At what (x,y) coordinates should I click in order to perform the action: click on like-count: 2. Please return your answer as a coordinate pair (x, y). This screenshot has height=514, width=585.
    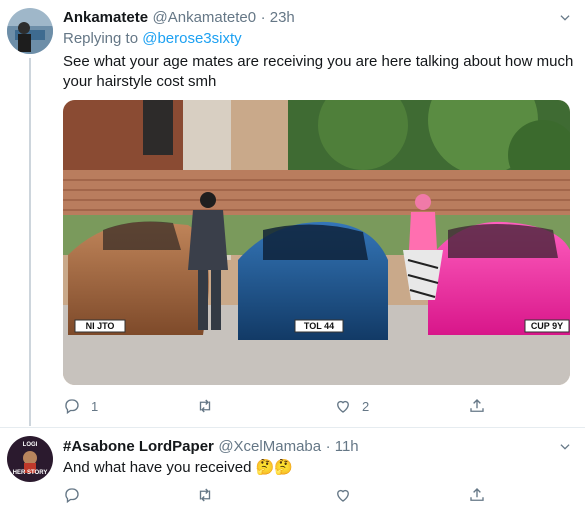
    Looking at the image, I should click on (366, 406).